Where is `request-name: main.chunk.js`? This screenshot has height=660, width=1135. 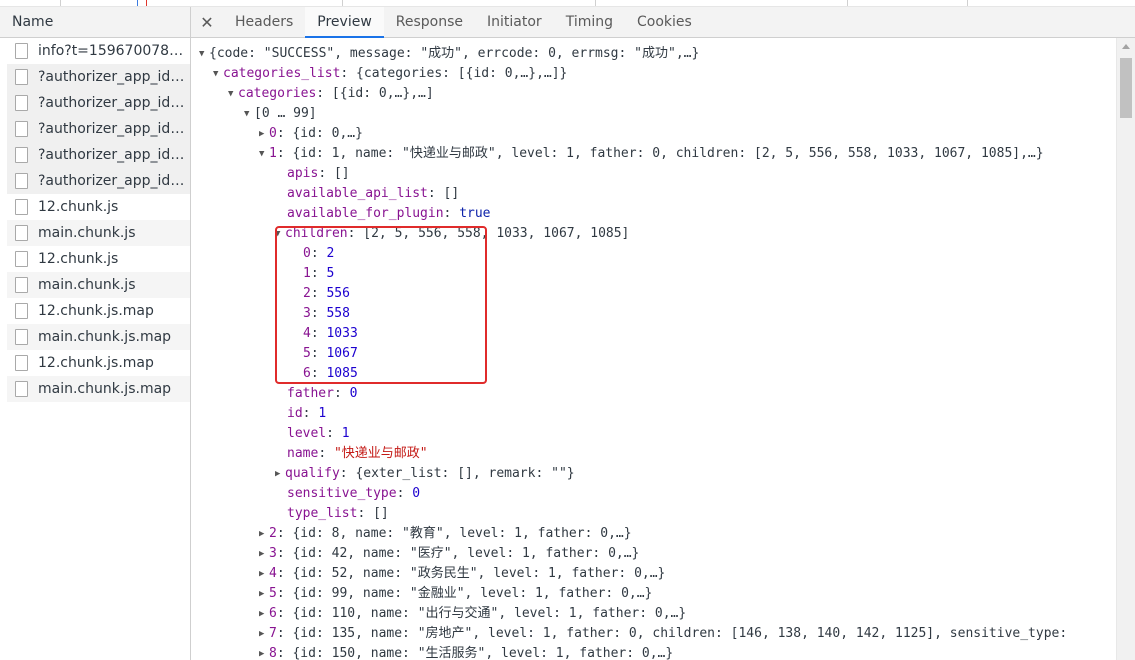 request-name: main.chunk.js is located at coordinates (87, 285).